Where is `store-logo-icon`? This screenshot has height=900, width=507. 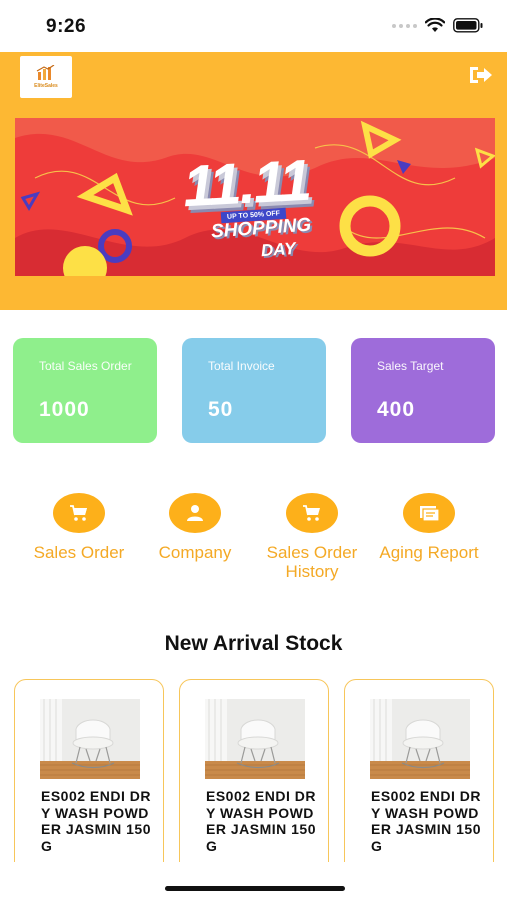
store-logo-icon is located at coordinates (45, 72).